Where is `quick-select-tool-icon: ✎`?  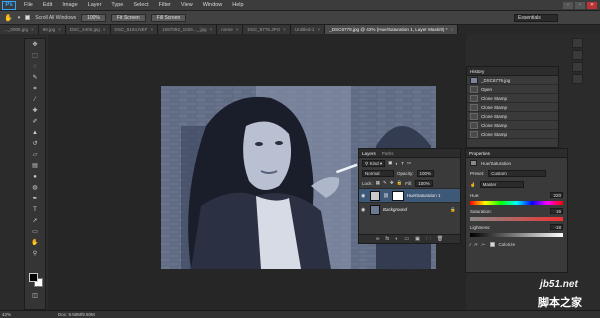 quick-select-tool-icon: ✎ is located at coordinates (35, 78).